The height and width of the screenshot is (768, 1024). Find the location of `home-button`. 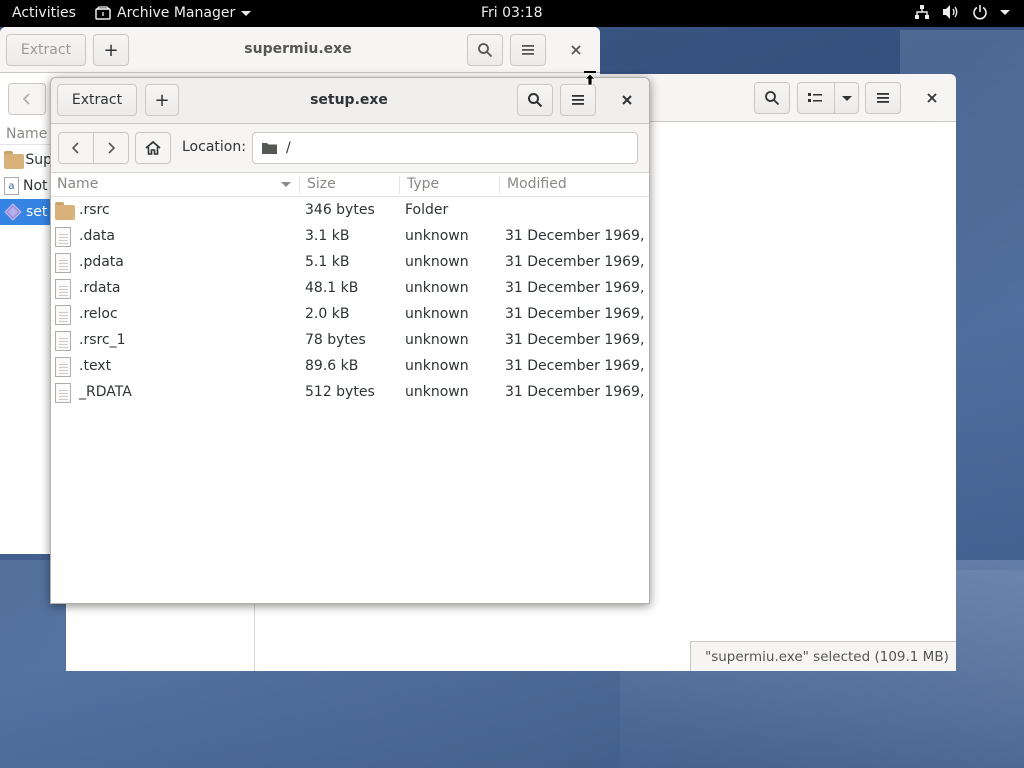

home-button is located at coordinates (153, 148).